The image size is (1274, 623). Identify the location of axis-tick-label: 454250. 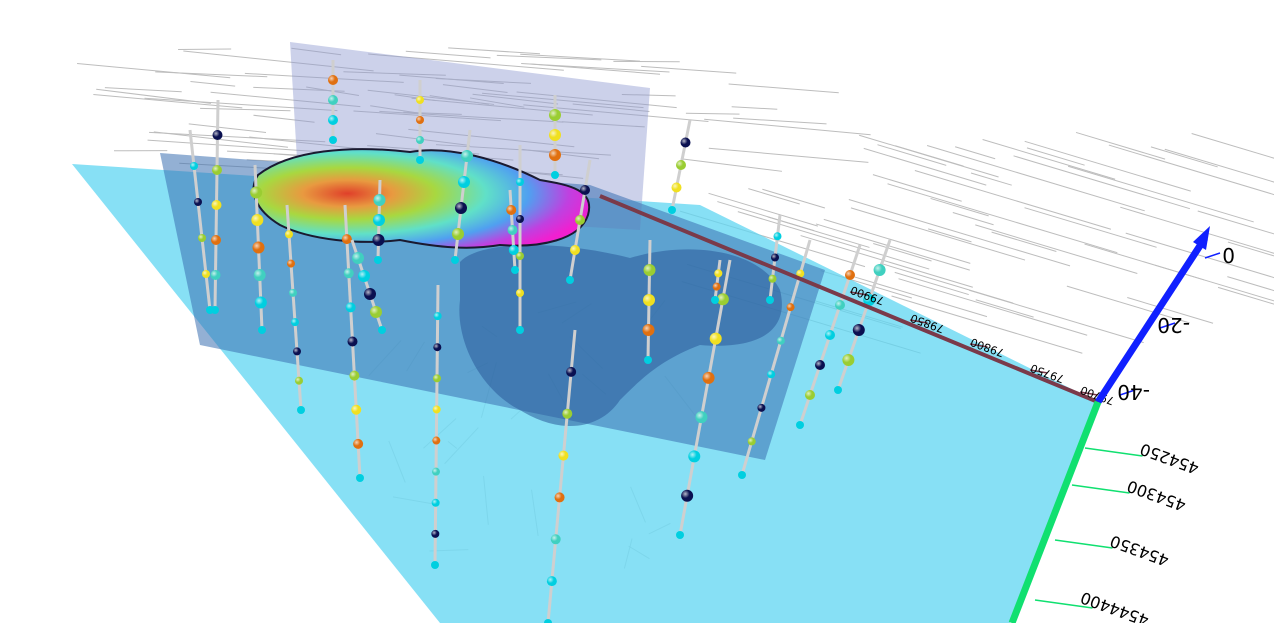
(1169, 458).